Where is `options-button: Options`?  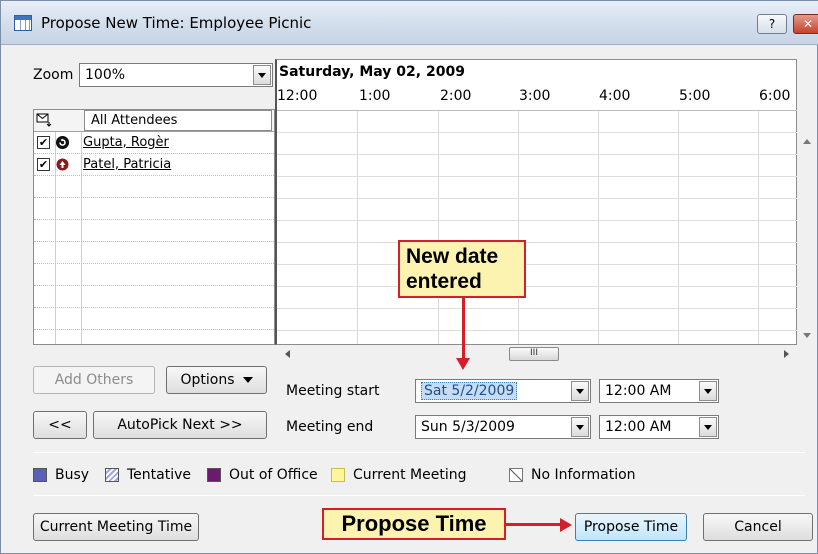 options-button: Options is located at coordinates (216, 380).